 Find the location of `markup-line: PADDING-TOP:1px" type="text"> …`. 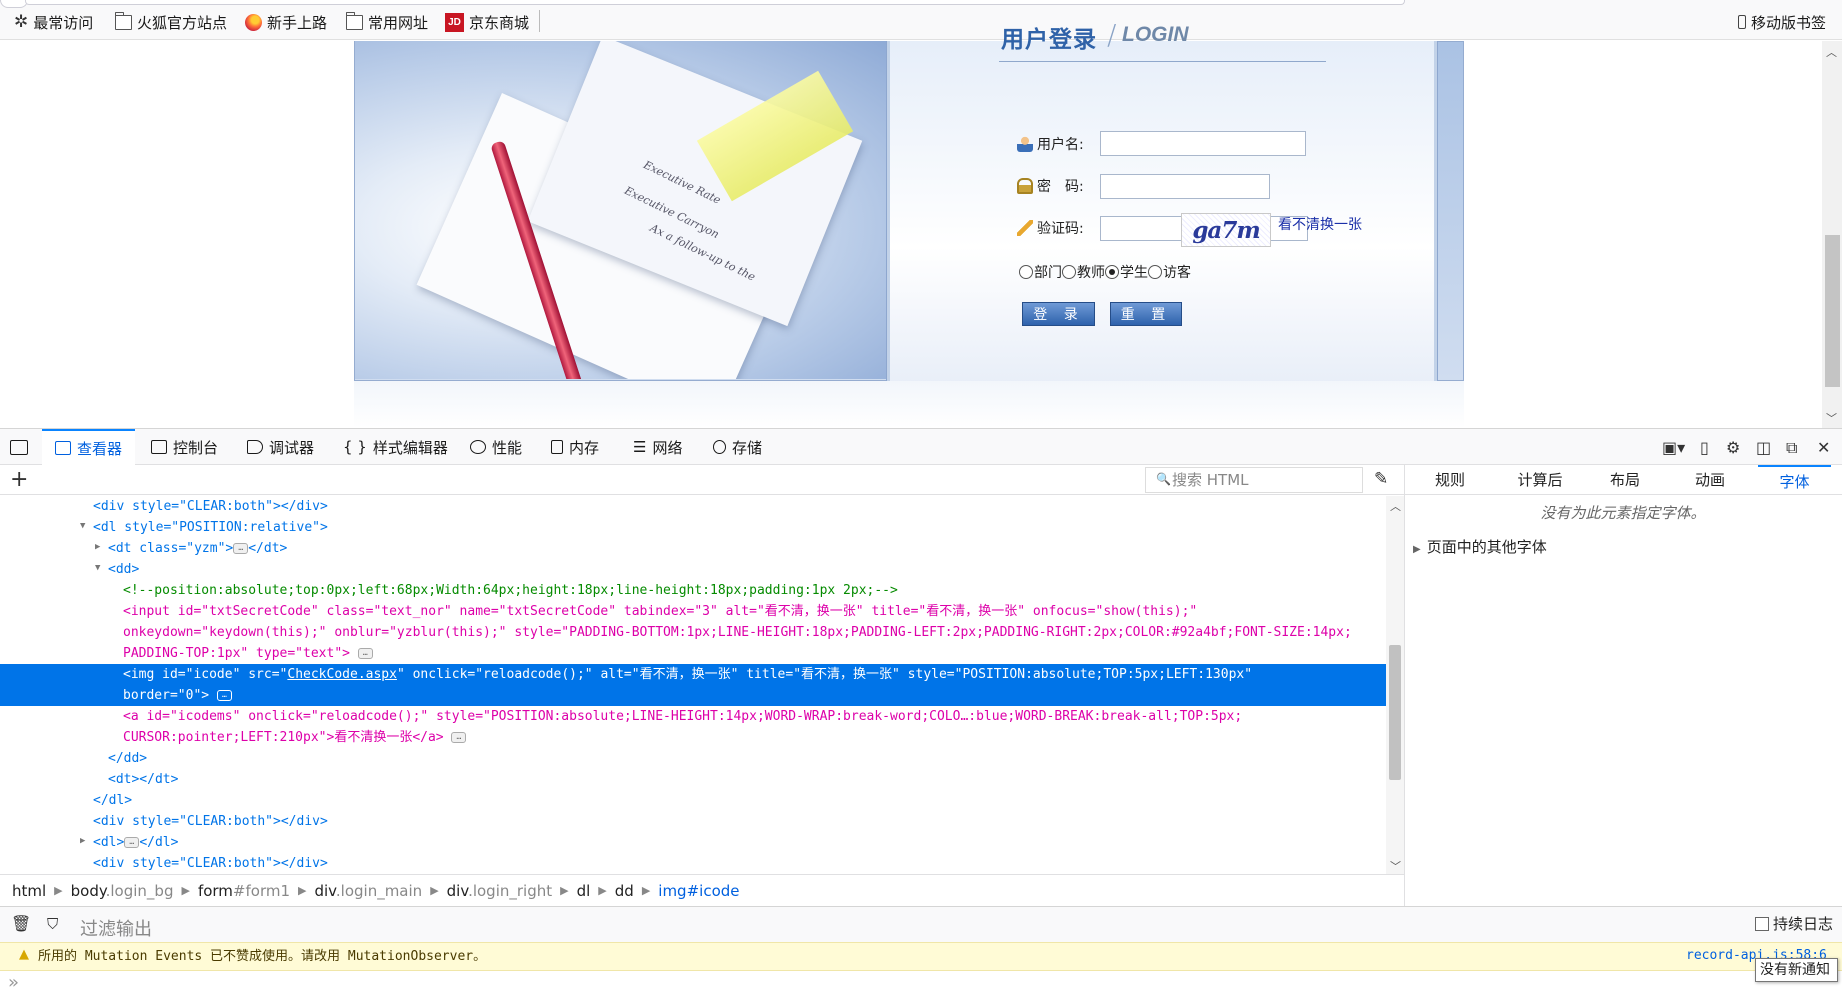

markup-line: PADDING-TOP:1px" type="text"> … is located at coordinates (693, 653).